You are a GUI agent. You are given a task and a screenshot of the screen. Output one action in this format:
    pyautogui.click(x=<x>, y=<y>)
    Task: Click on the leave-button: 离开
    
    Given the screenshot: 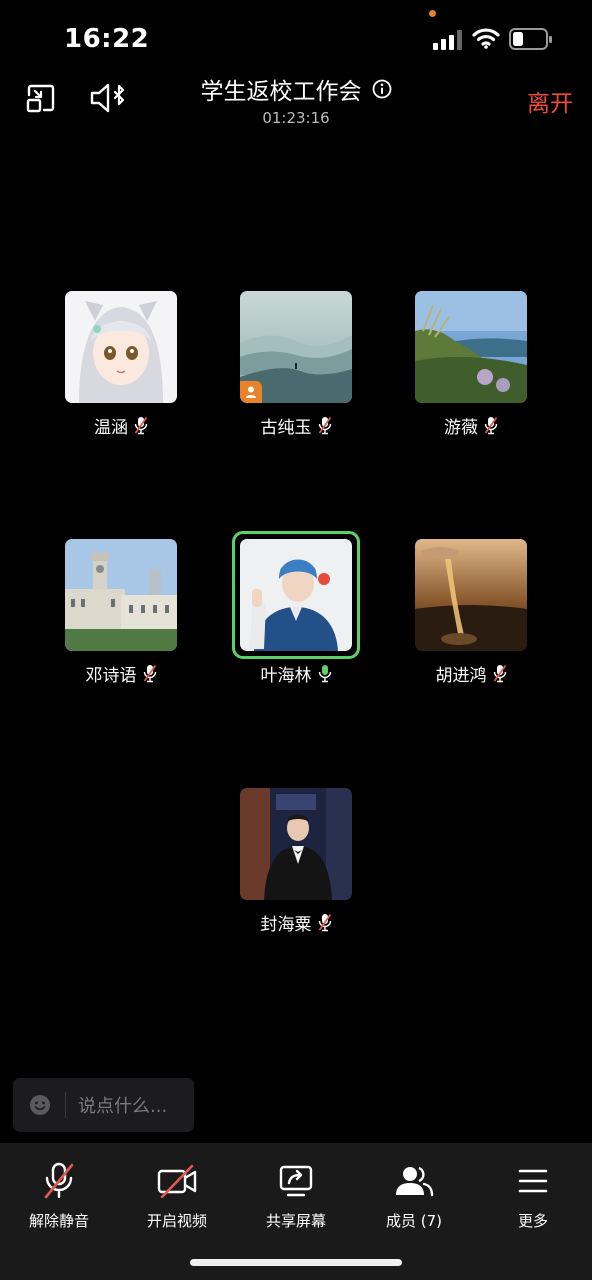 What is the action you would take?
    pyautogui.click(x=550, y=101)
    